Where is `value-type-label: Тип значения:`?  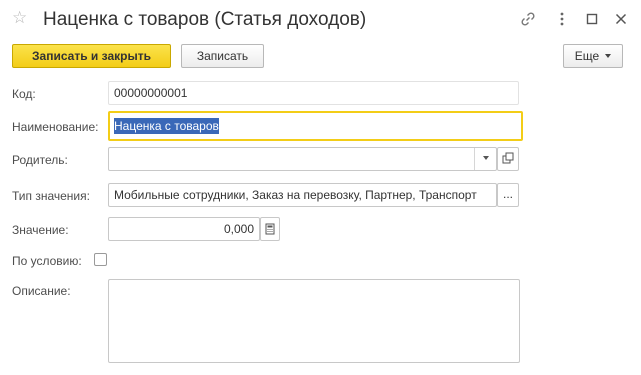 value-type-label: Тип значения: is located at coordinates (51, 196).